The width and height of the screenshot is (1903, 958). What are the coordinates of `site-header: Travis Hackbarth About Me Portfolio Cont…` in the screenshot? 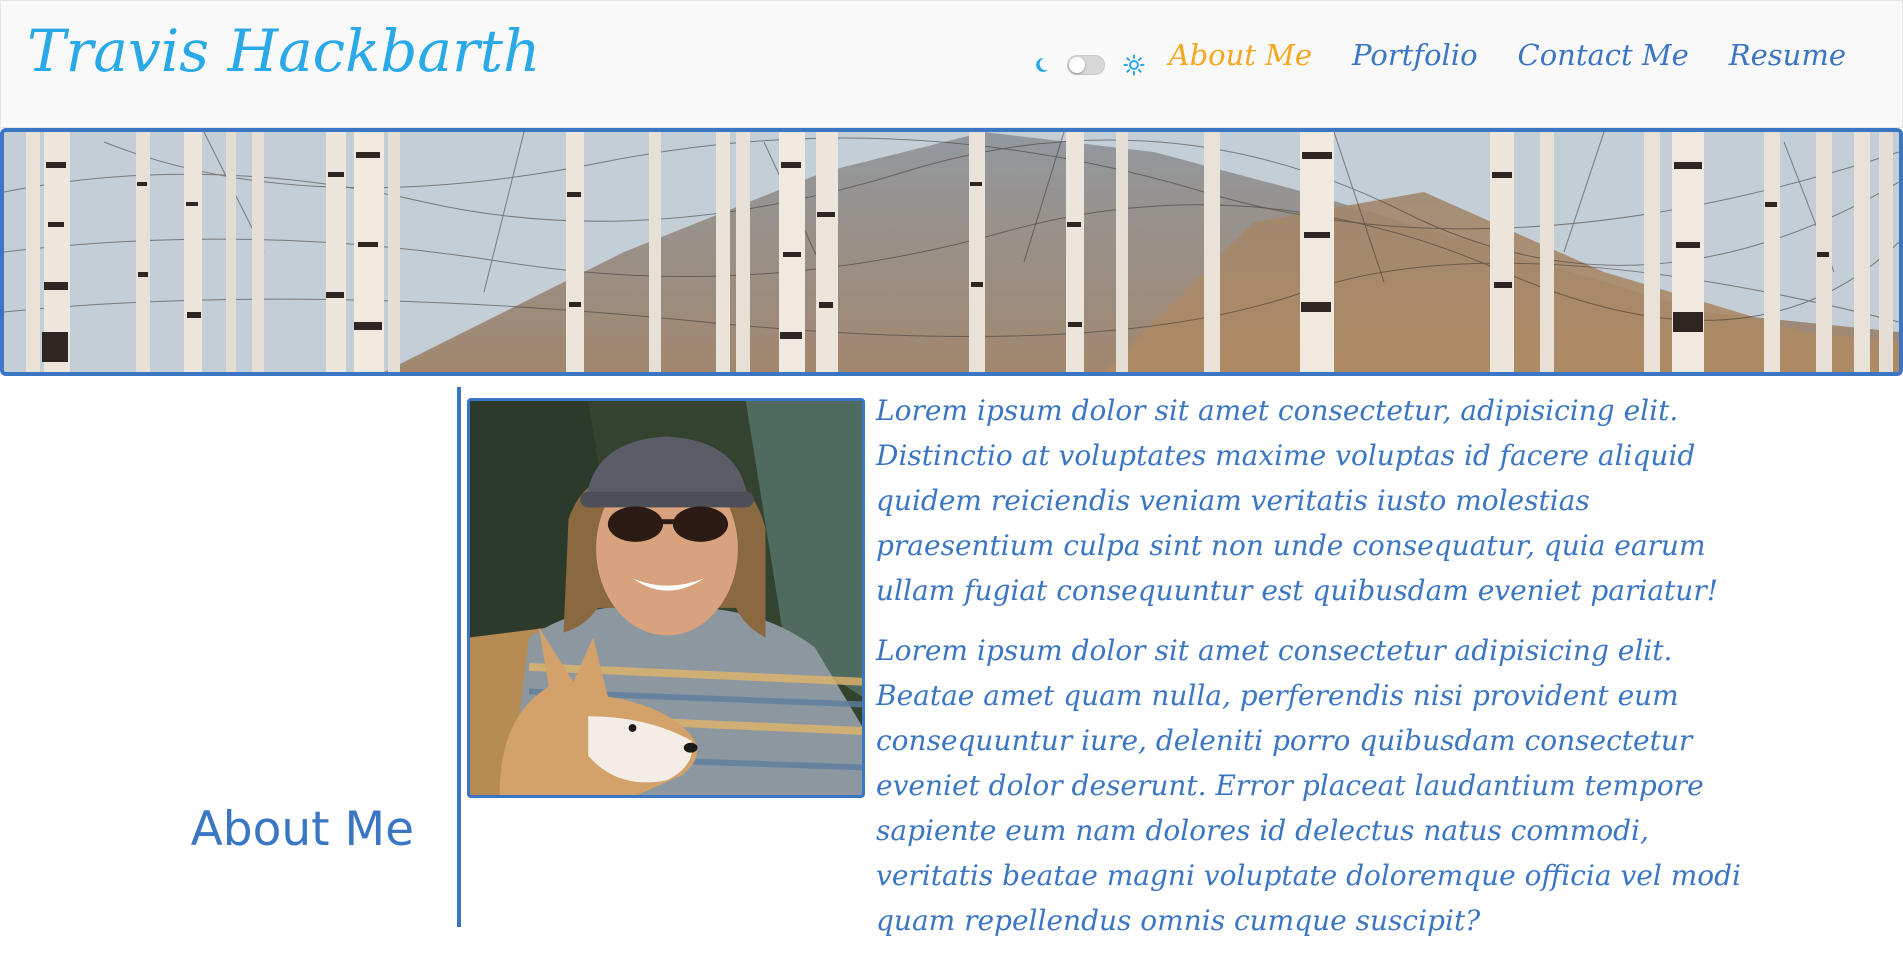 It's located at (951, 64).